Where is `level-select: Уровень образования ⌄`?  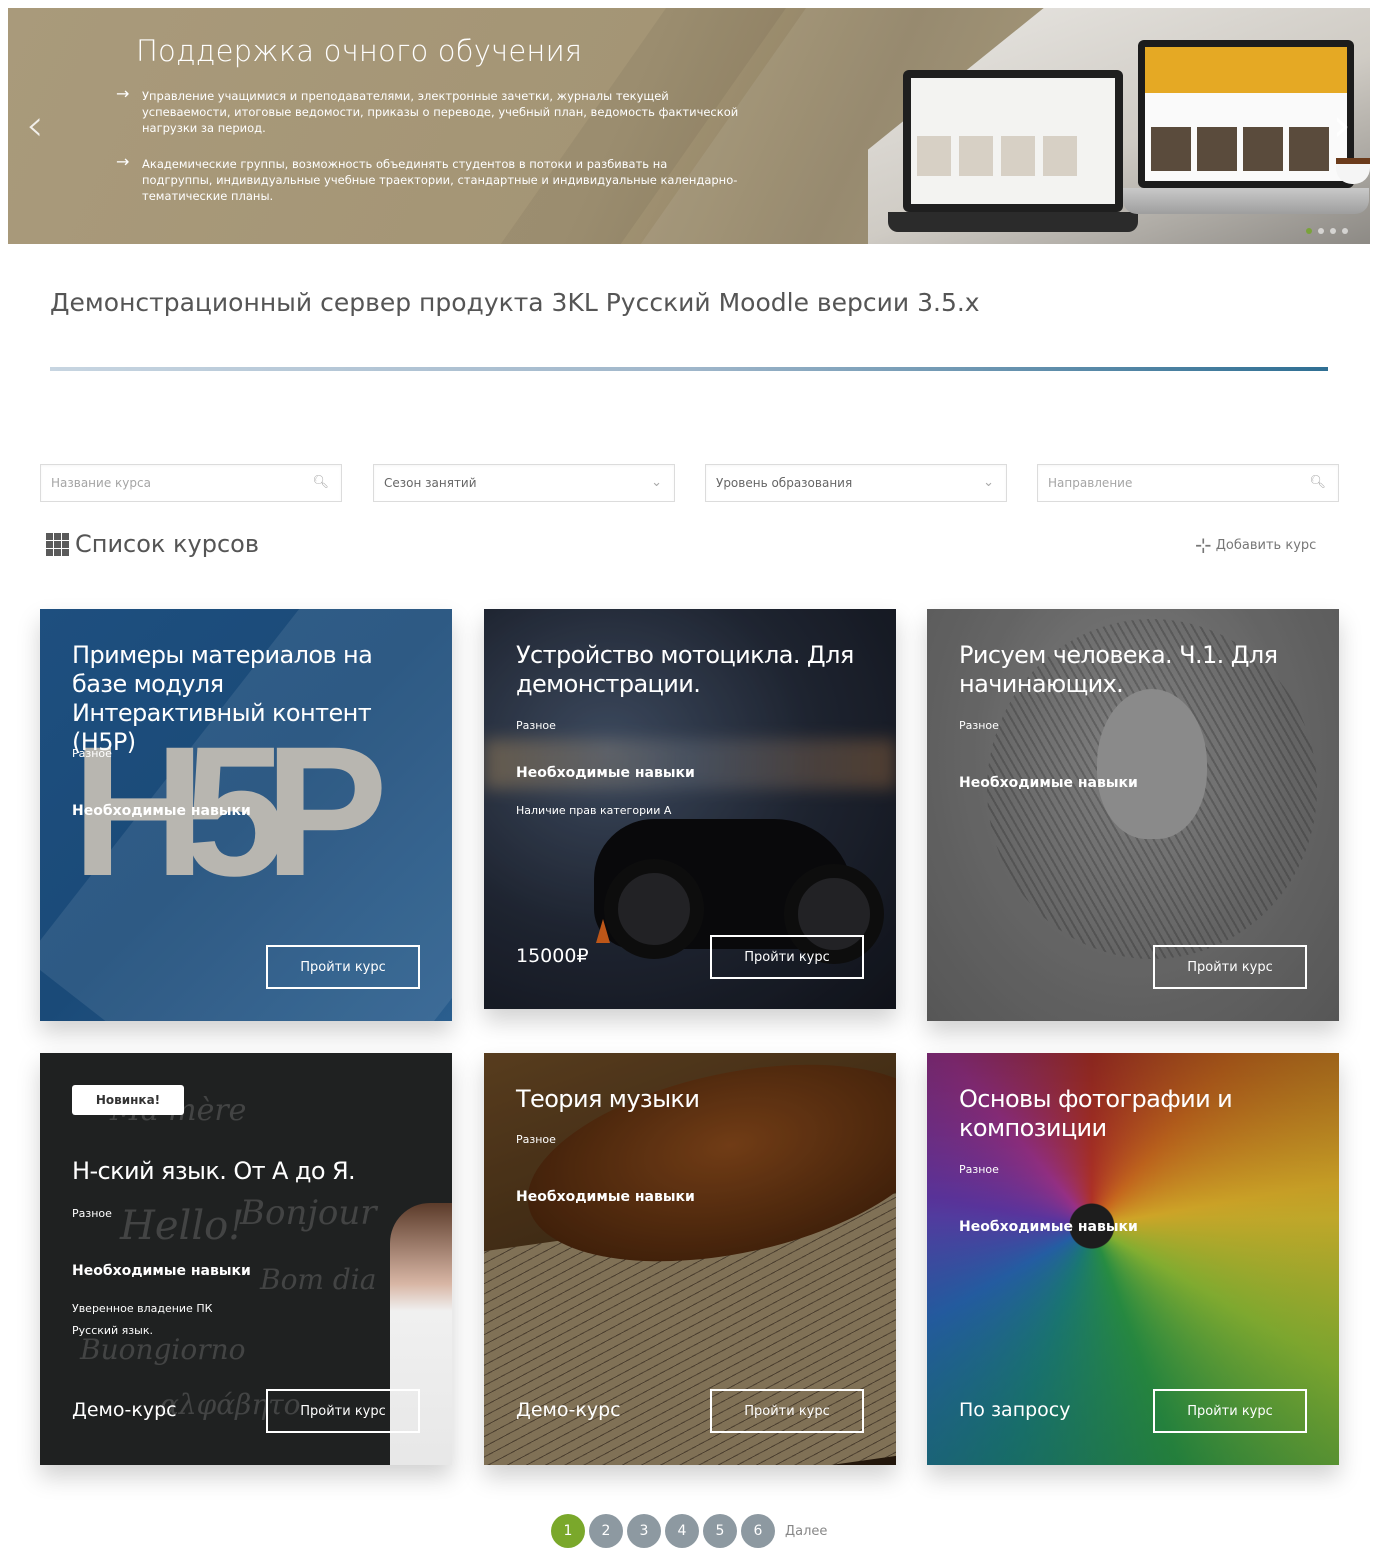 level-select: Уровень образования ⌄ is located at coordinates (856, 483).